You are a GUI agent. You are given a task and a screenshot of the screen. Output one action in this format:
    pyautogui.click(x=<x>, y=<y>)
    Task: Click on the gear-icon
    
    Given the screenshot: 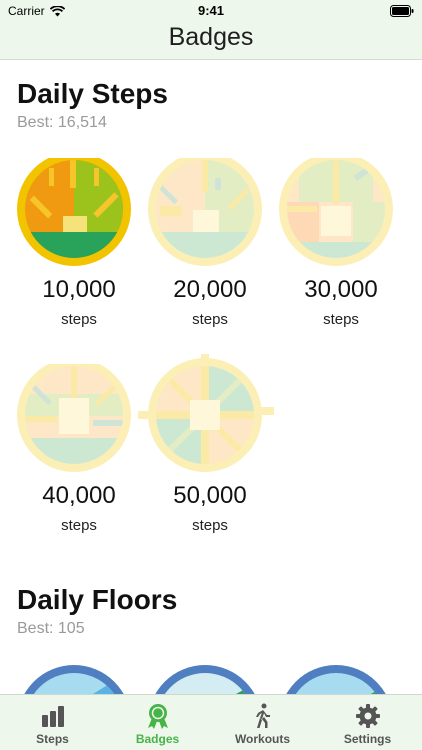 What is the action you would take?
    pyautogui.click(x=368, y=716)
    